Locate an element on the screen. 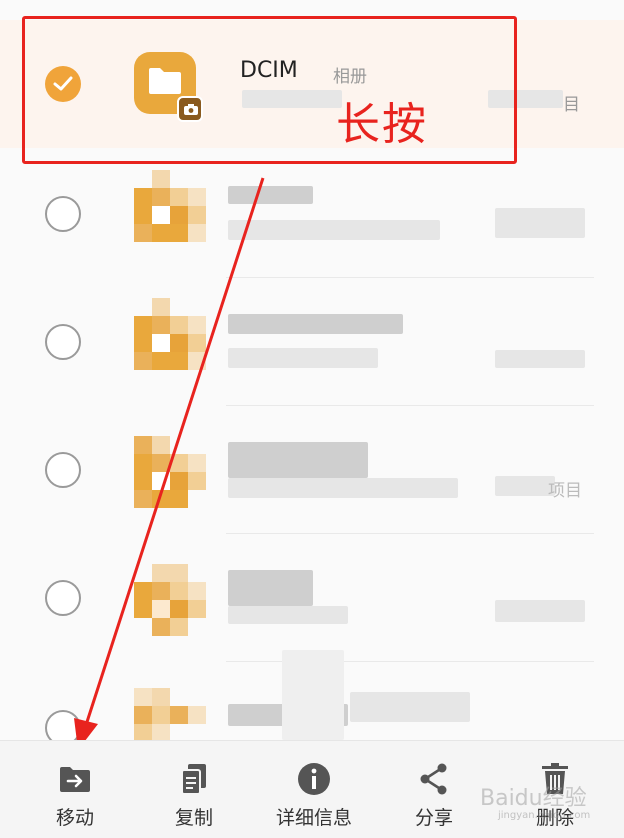 The height and width of the screenshot is (838, 624). details-label: 详细信息 is located at coordinates (313, 818).